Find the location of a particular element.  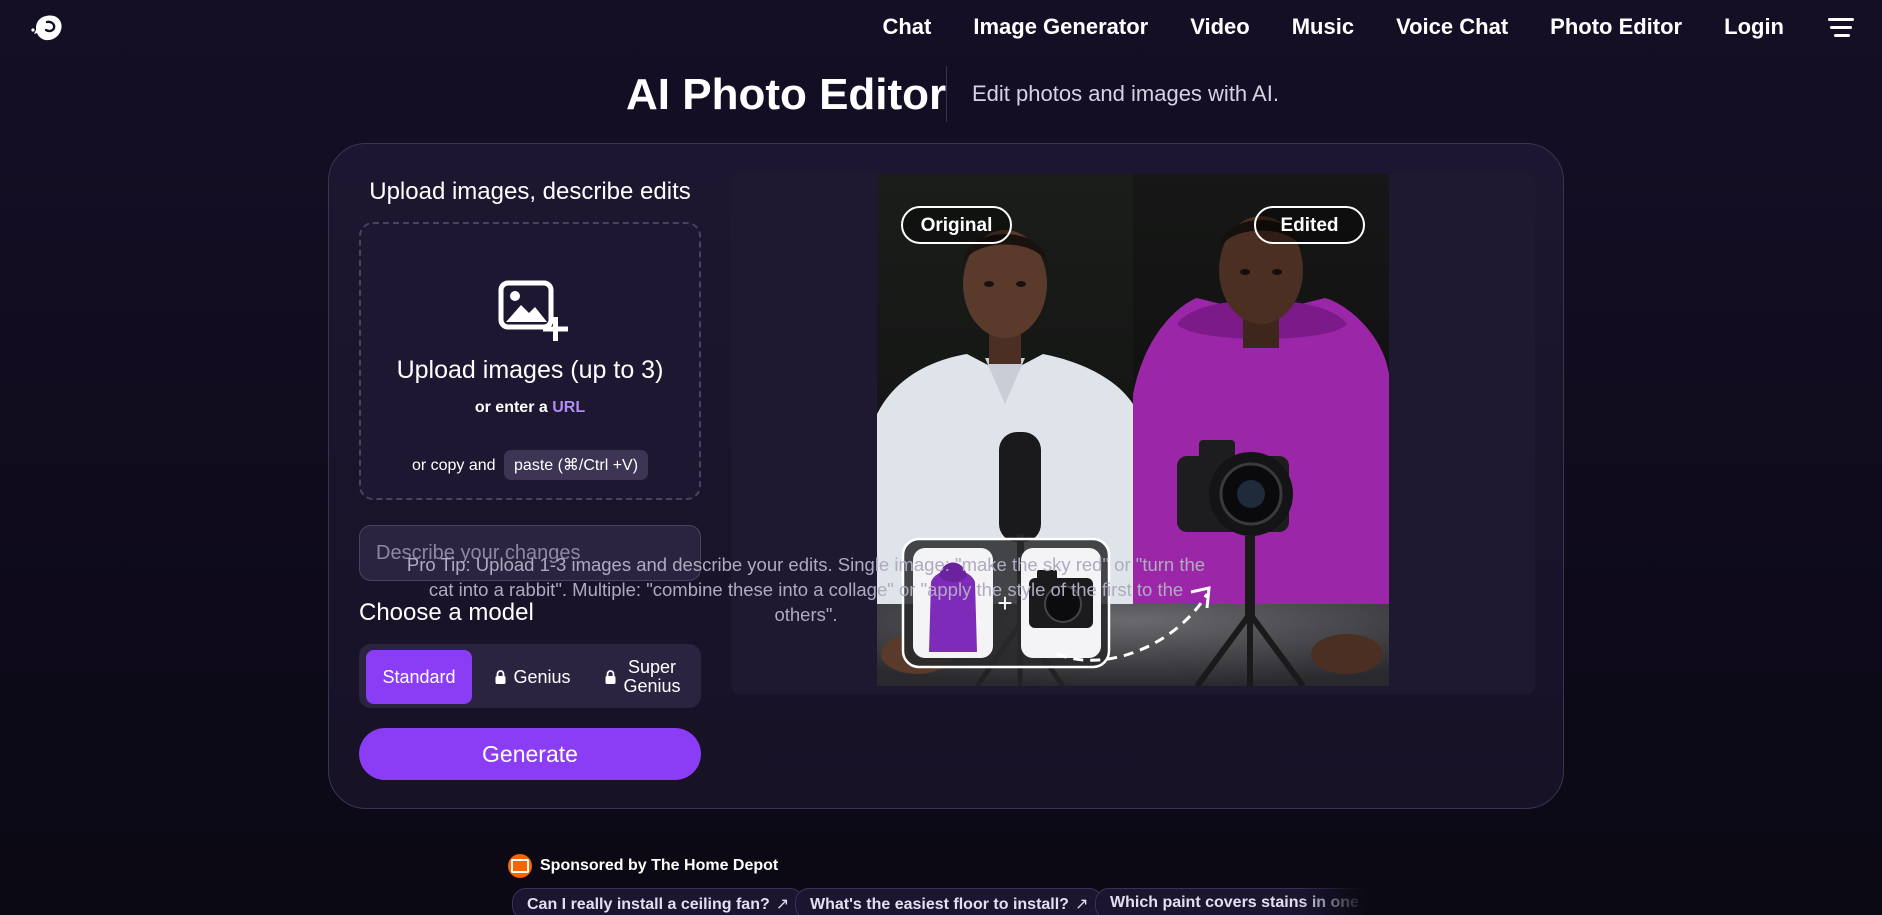

paste-button: paste (⌘/Ctrl +V) is located at coordinates (576, 465).